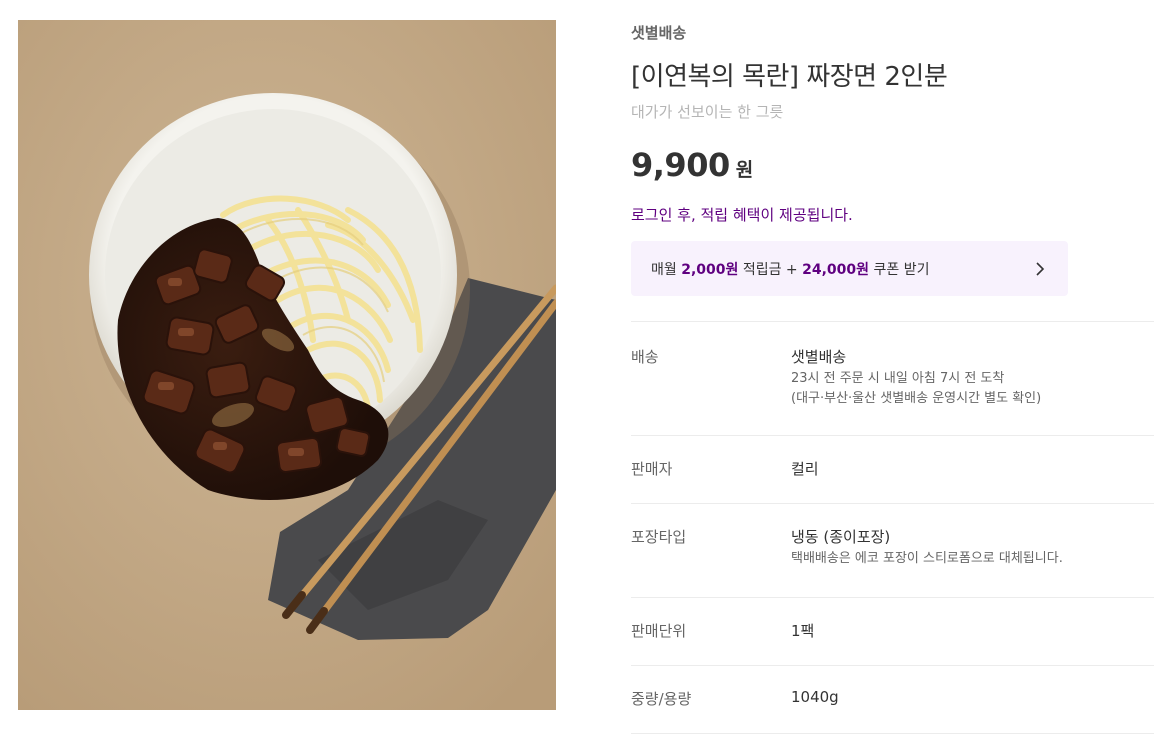 This screenshot has height=735, width=1154. Describe the element at coordinates (892, 632) in the screenshot. I see `detail-row-sales-unit: 판매단위 1팩` at that location.